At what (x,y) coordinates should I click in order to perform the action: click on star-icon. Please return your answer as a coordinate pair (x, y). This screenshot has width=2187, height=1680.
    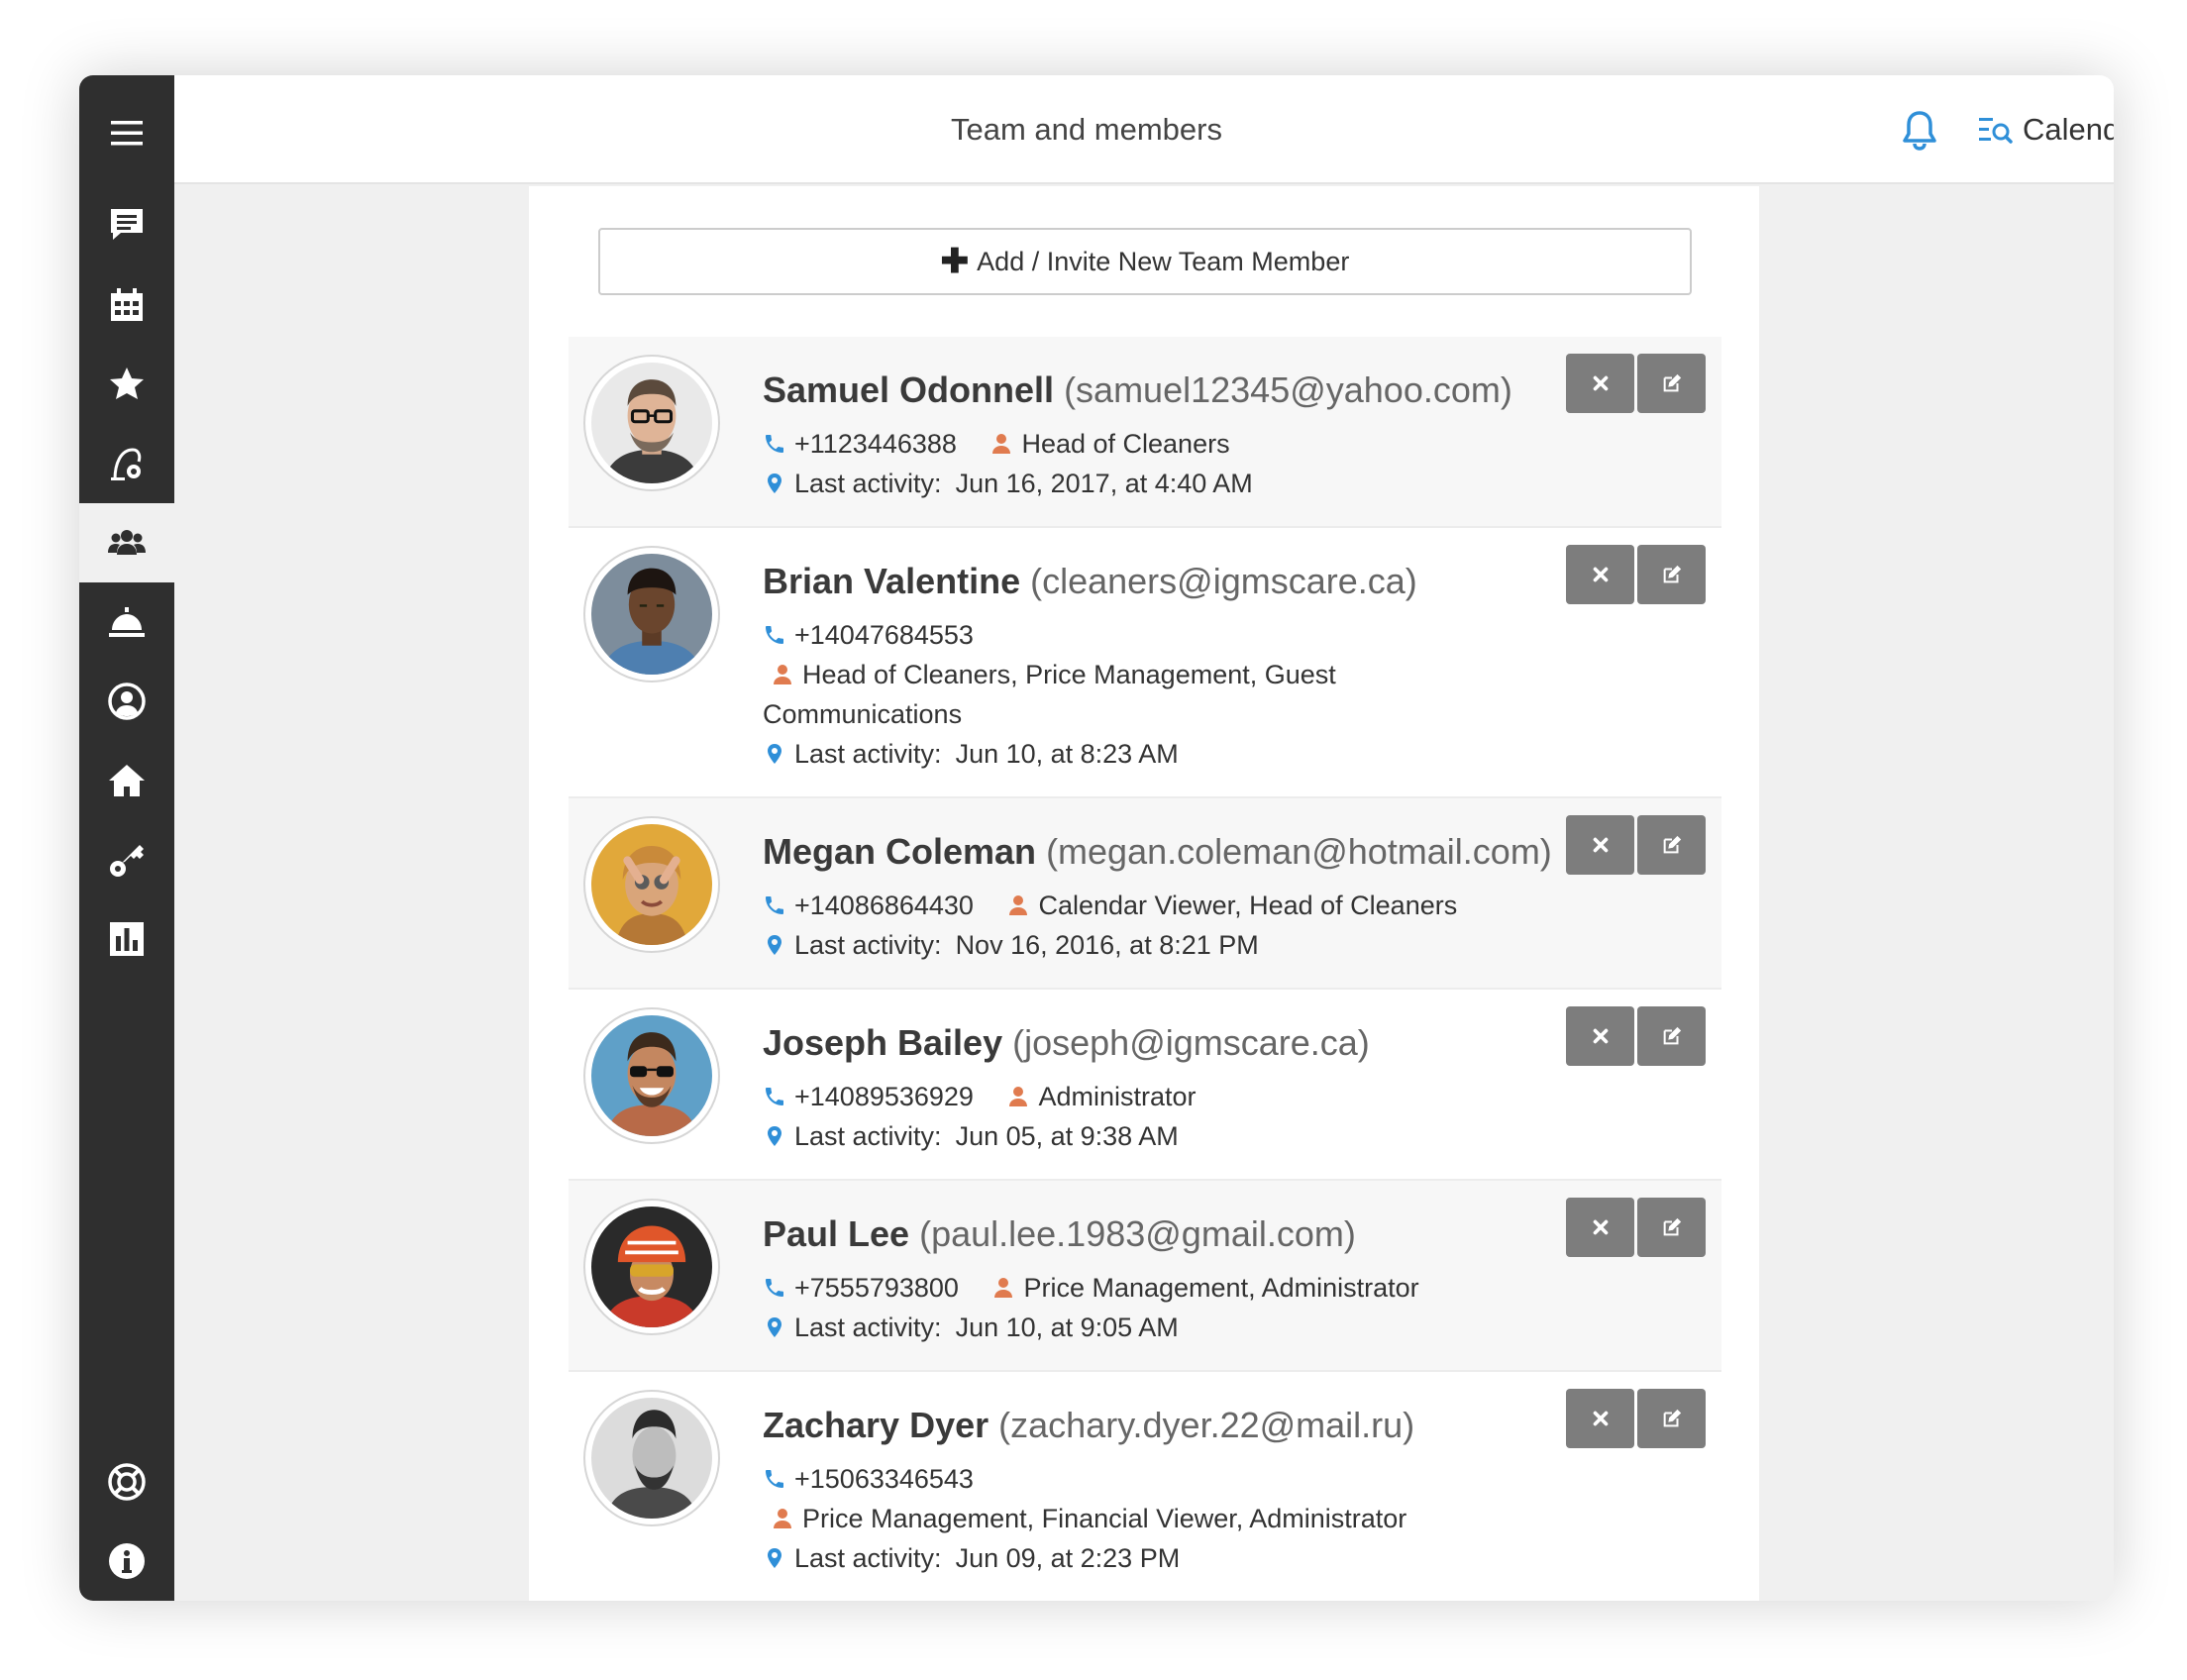
    Looking at the image, I should click on (126, 384).